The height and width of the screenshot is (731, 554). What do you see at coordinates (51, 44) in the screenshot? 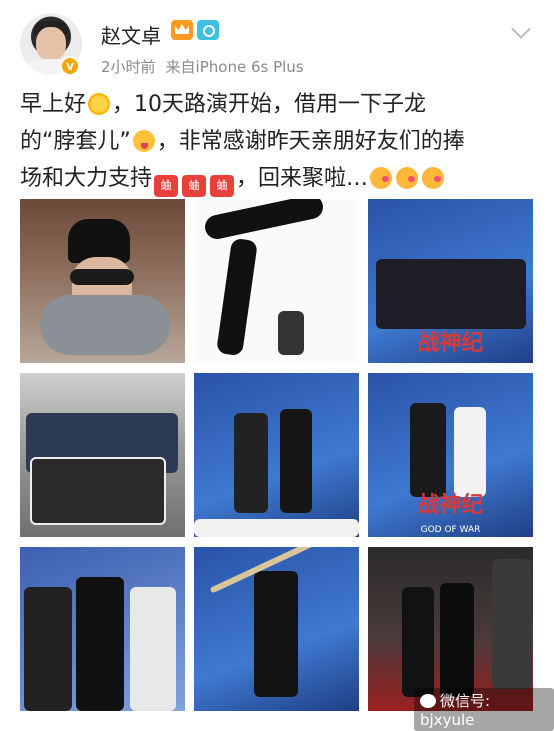
I see `avatar-face` at bounding box center [51, 44].